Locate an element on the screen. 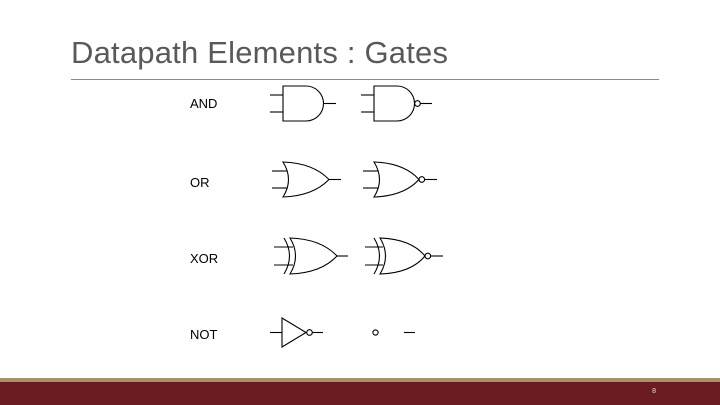 The image size is (720, 405). not-gate-icon is located at coordinates (296, 332).